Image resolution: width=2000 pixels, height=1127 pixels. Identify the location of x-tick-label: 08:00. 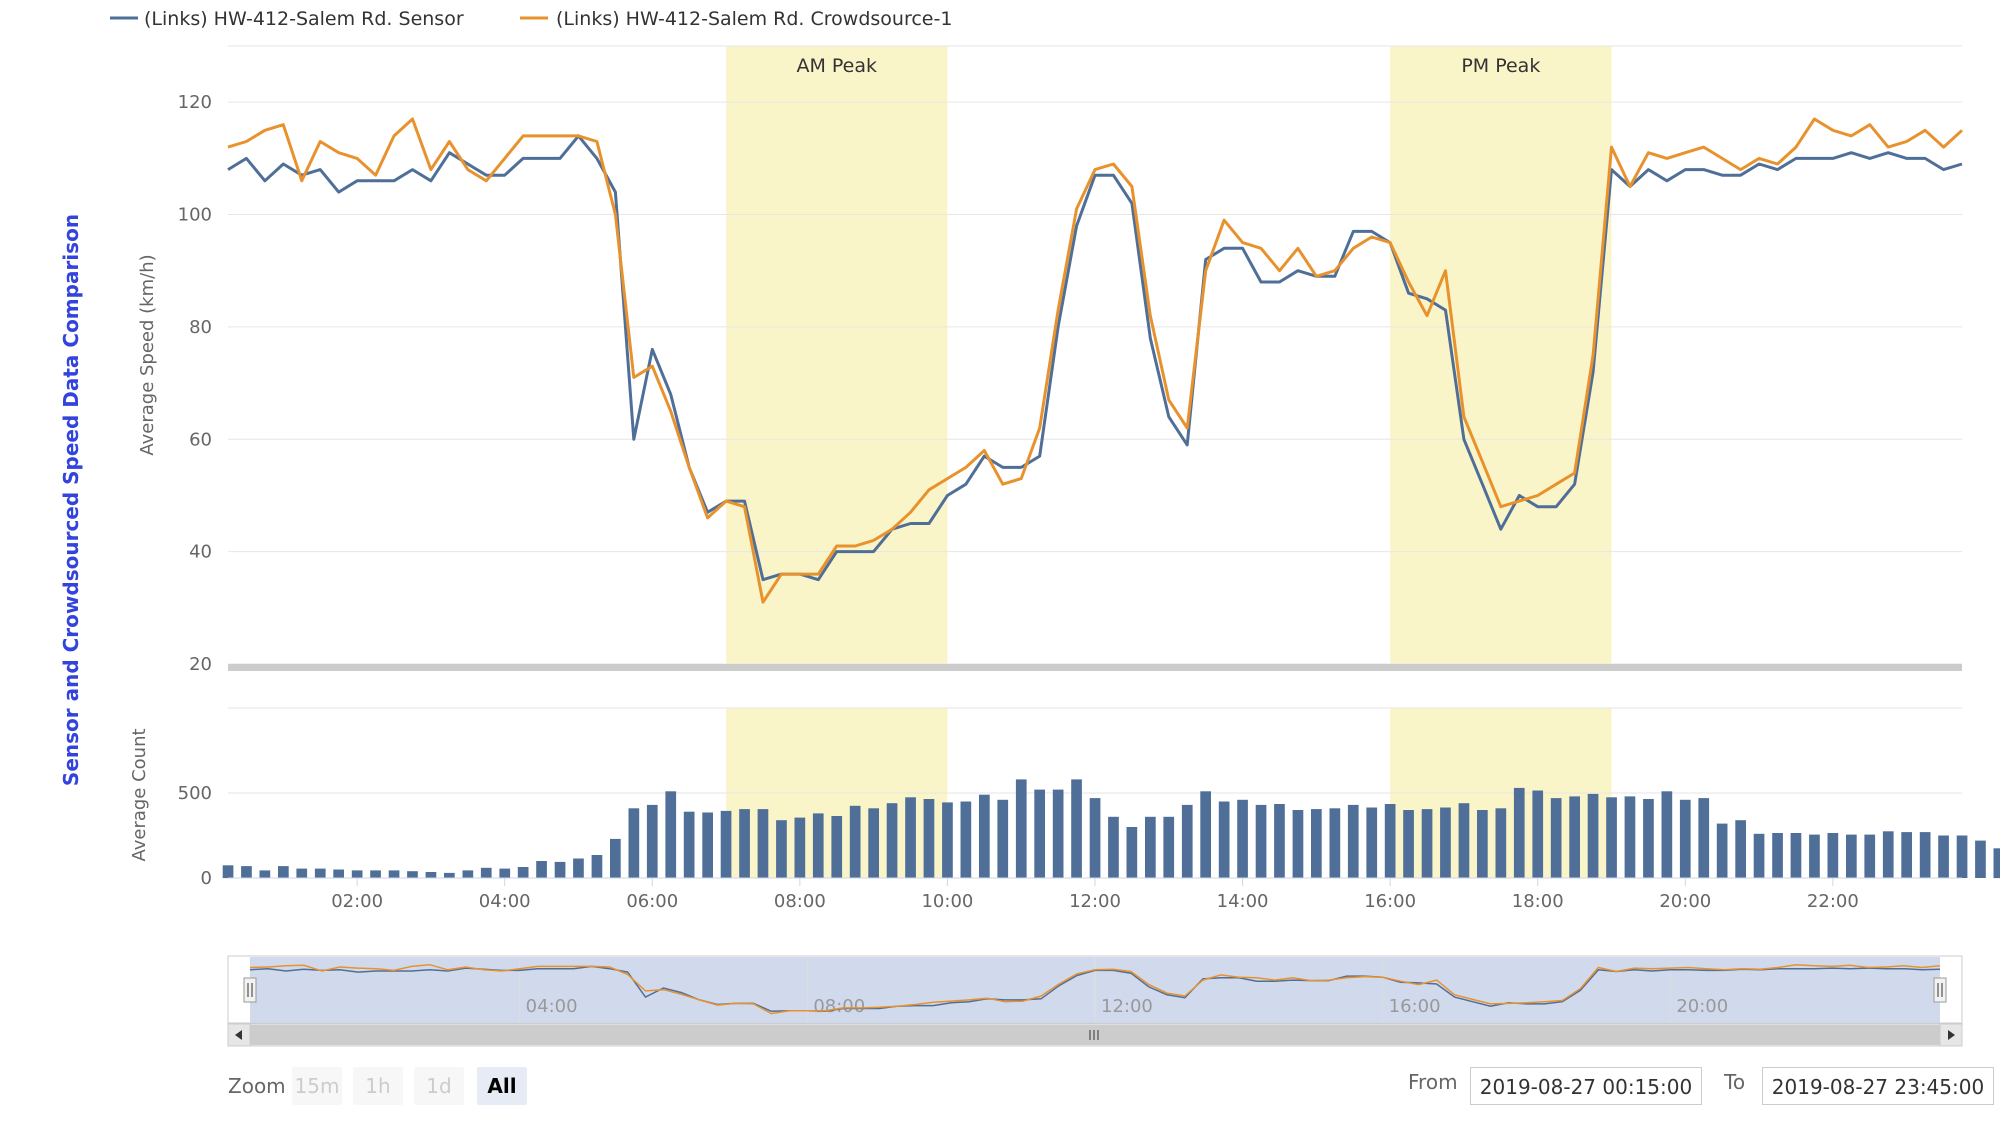
(800, 901).